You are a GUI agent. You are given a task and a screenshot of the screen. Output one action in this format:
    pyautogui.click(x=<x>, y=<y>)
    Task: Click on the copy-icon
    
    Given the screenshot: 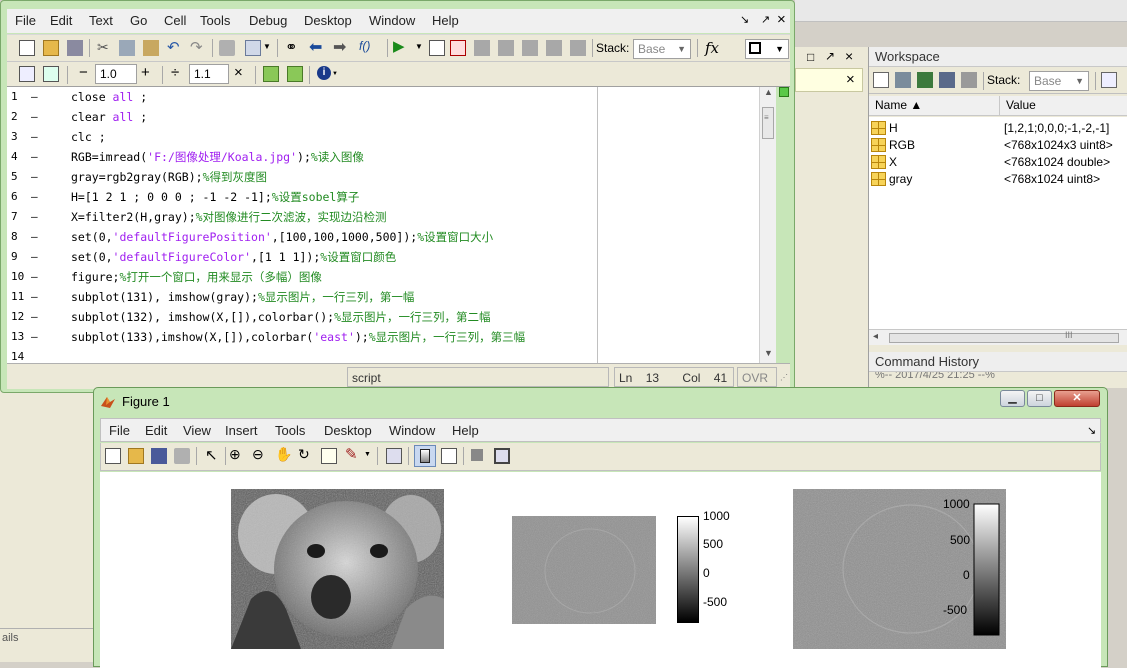 What is the action you would take?
    pyautogui.click(x=127, y=48)
    